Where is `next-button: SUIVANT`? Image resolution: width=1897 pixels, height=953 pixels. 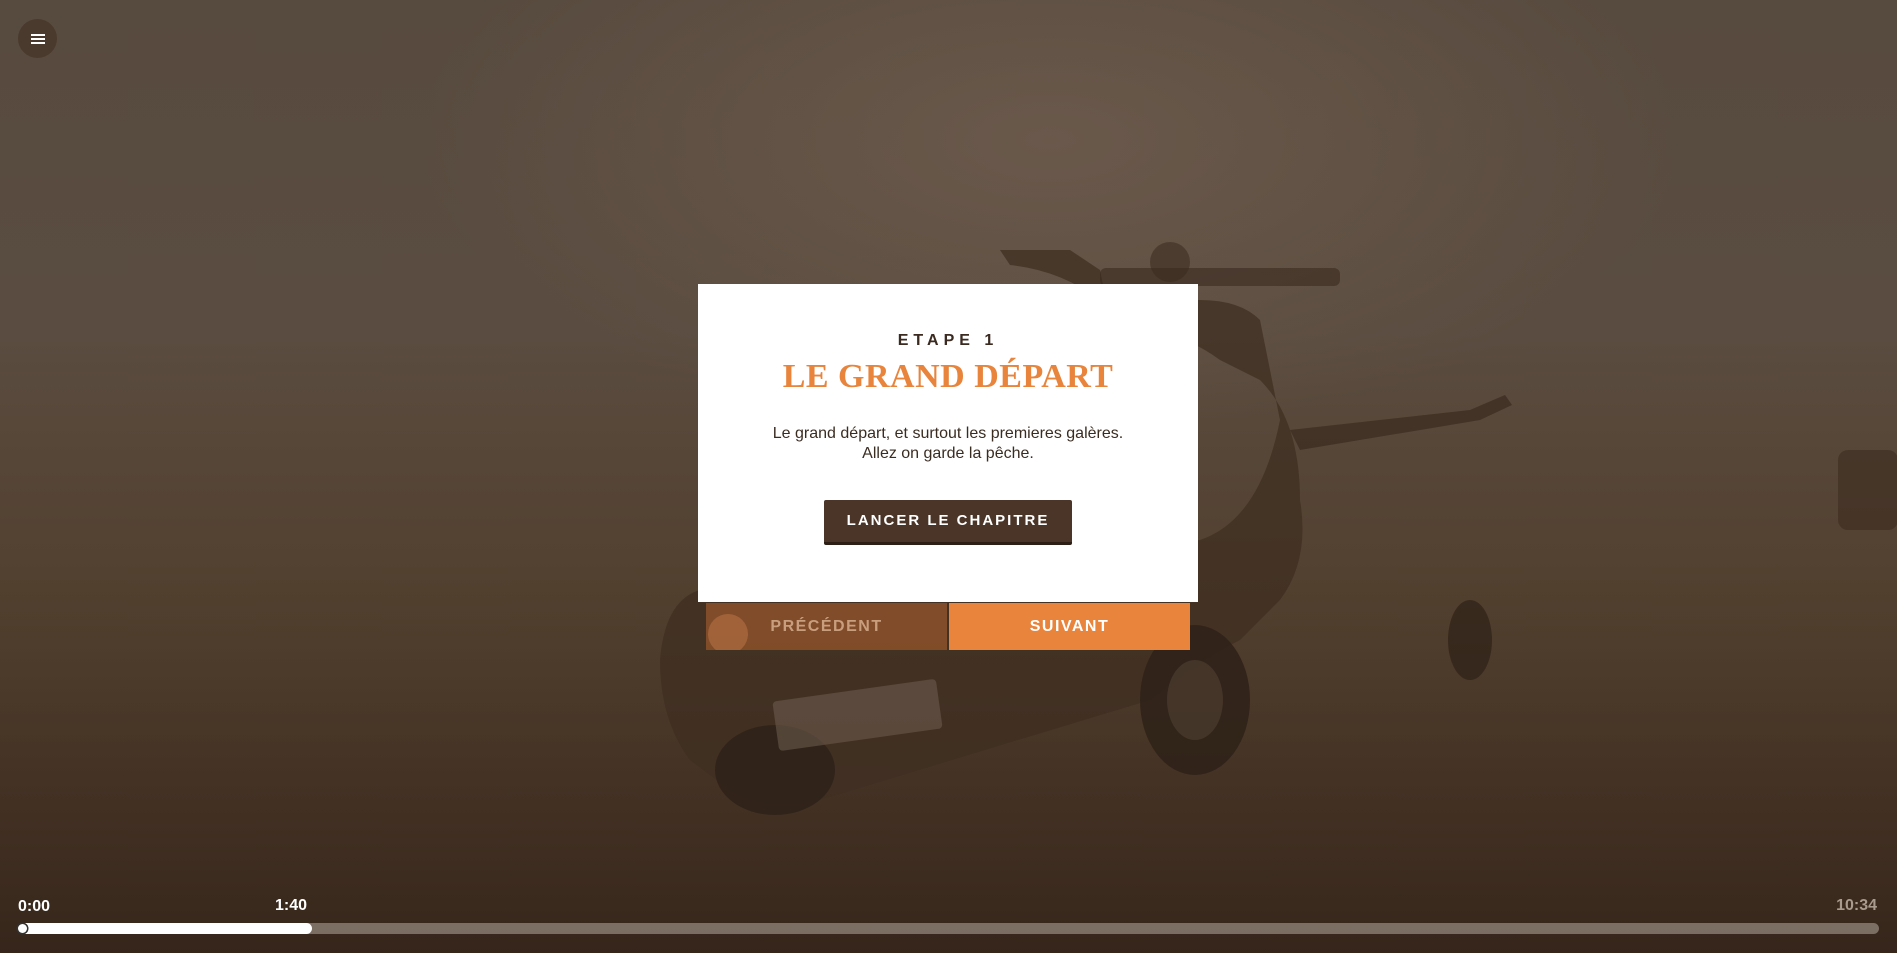 next-button: SUIVANT is located at coordinates (1069, 626).